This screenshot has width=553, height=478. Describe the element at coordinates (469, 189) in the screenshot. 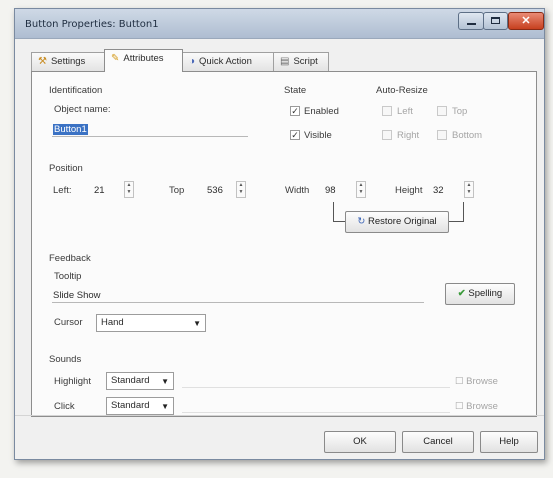

I see `height-spinner: ▲ ▼` at that location.